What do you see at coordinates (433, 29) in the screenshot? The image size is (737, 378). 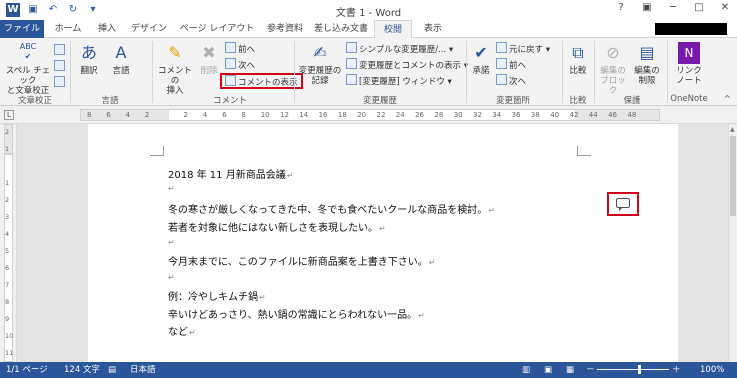 I see `tab-view: 表示` at bounding box center [433, 29].